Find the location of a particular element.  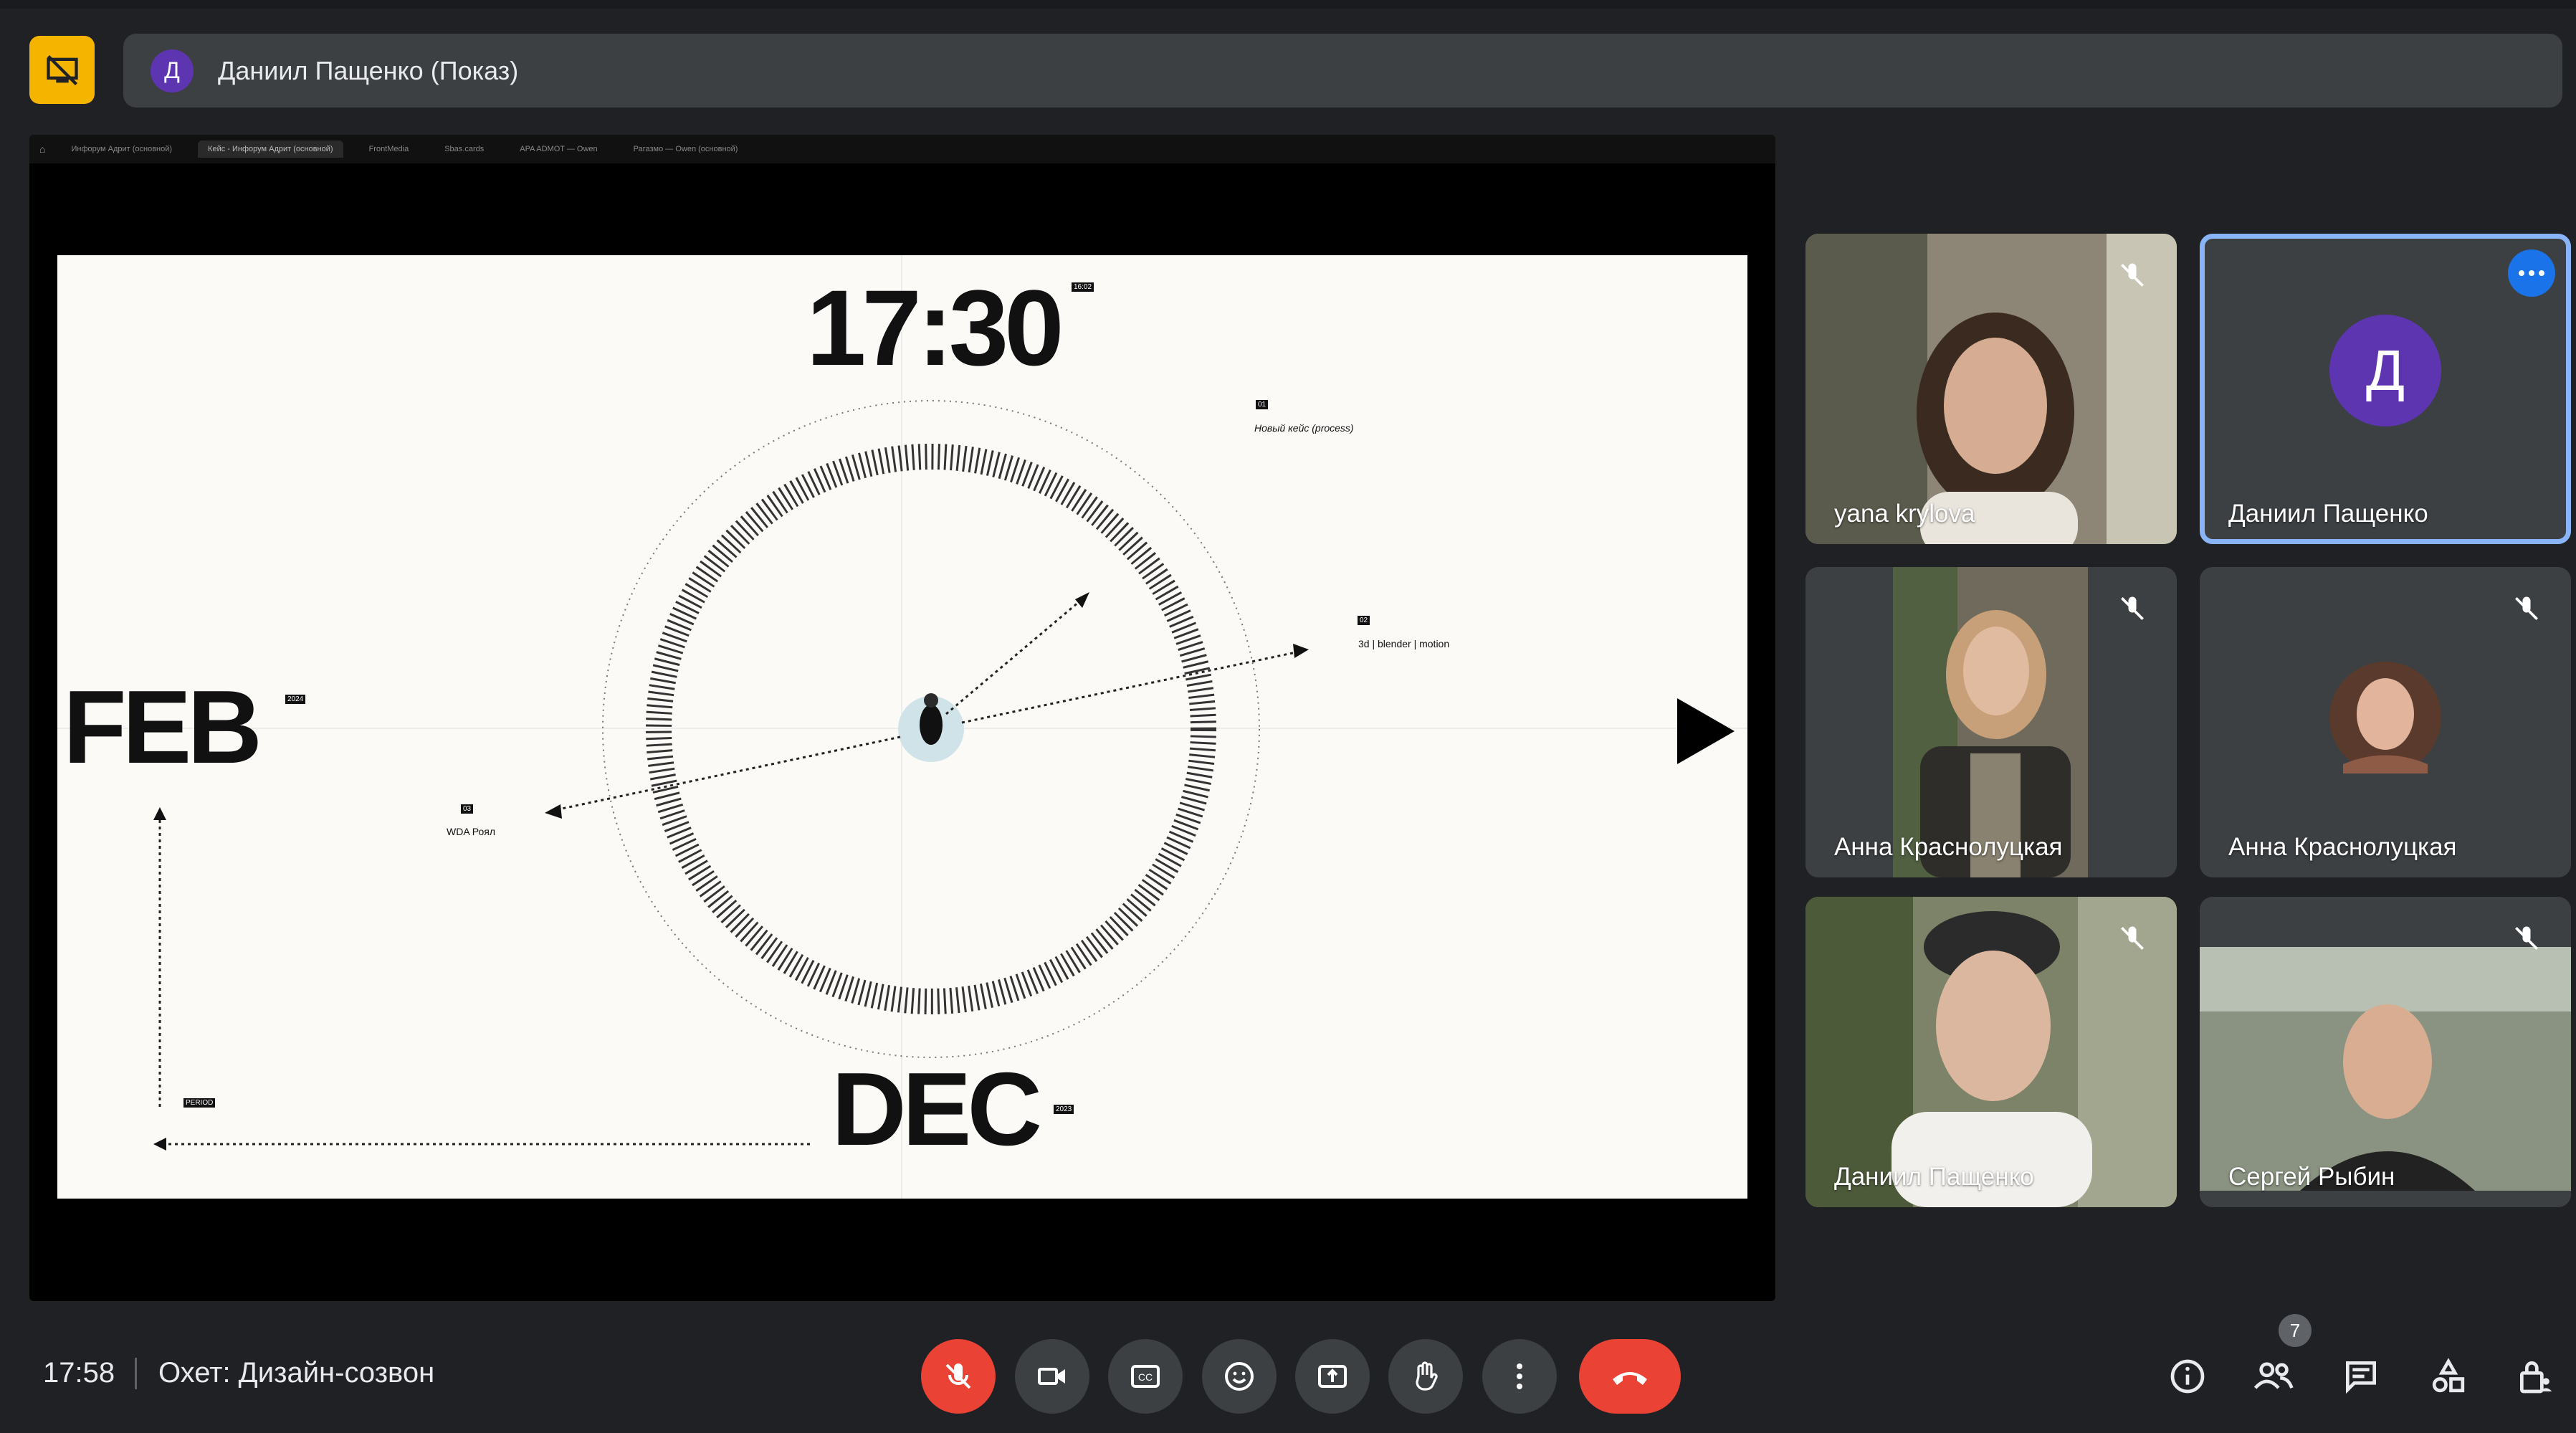

participant-tile: Даниил Пащенко is located at coordinates (1991, 1052).